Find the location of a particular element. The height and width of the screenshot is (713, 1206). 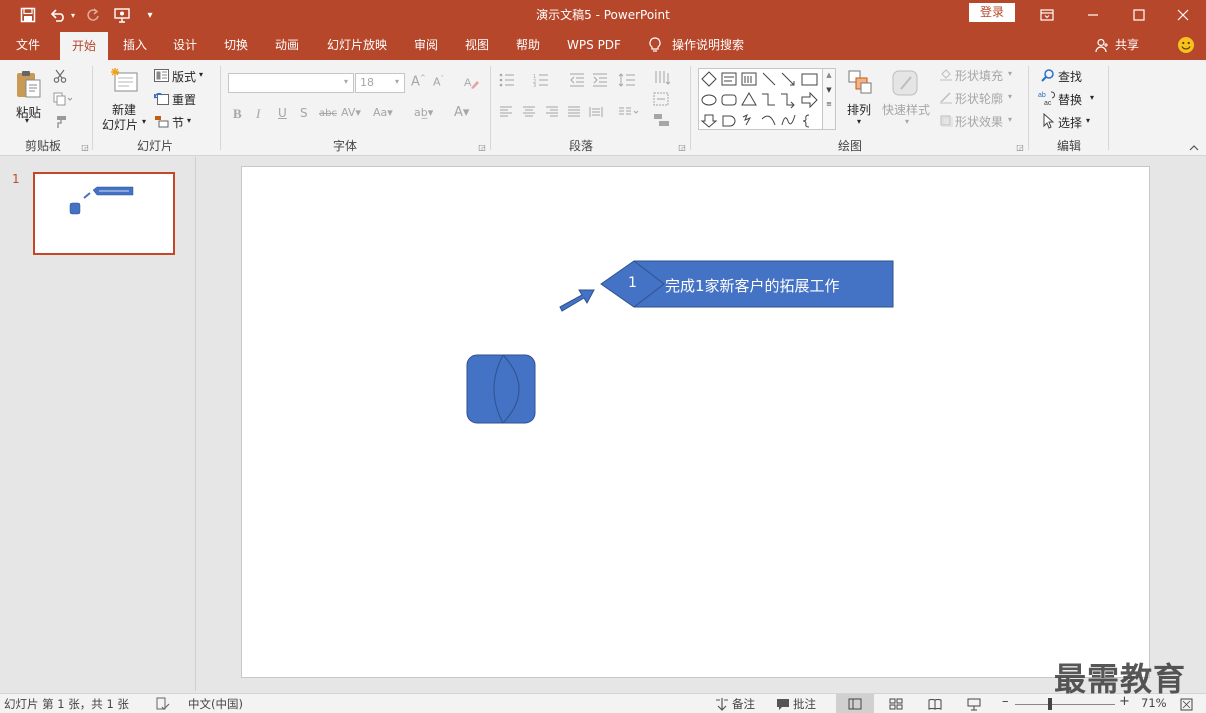

numbering-icon: 123 is located at coordinates (543, 80).